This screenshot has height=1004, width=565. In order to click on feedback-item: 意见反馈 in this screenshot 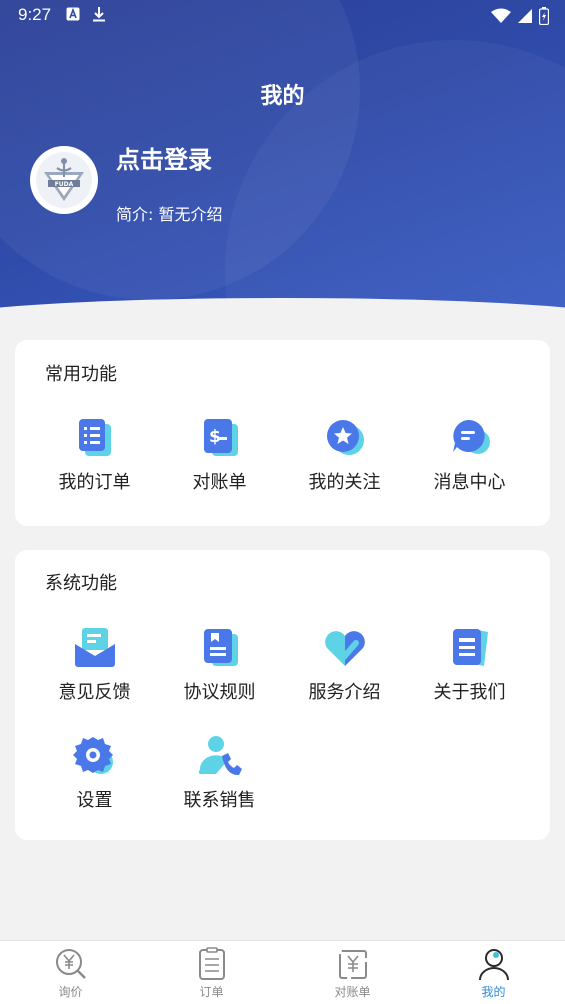, I will do `click(94, 665)`.